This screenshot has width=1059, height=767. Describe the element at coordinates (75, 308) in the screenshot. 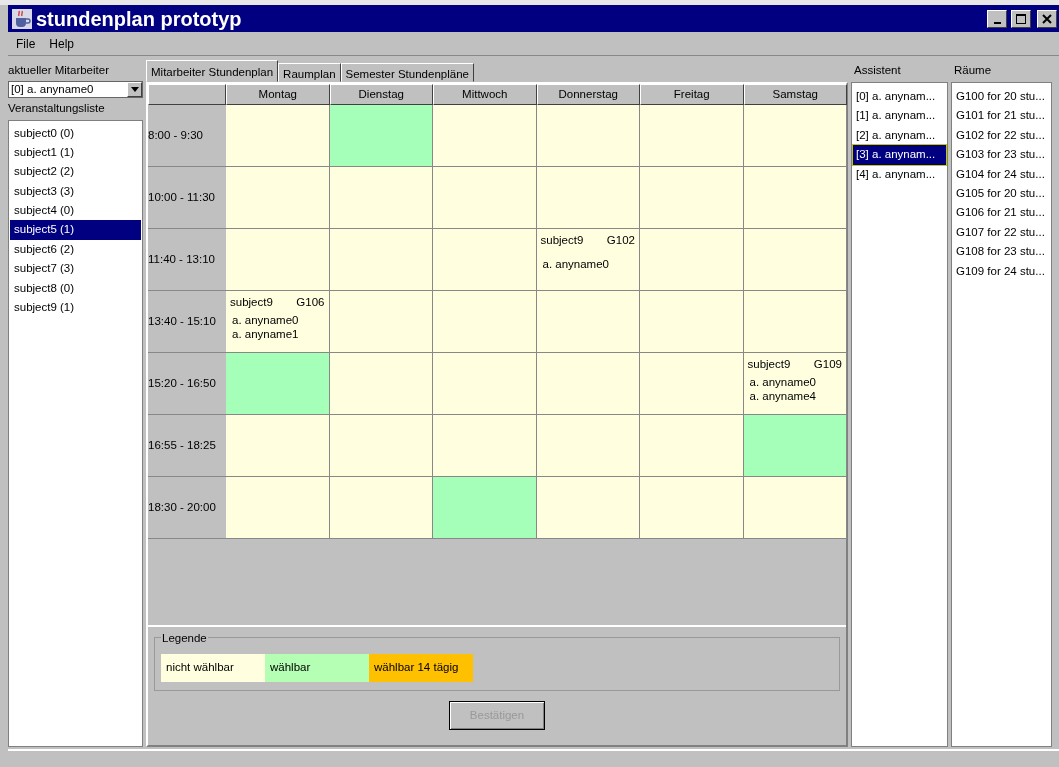

I see `course-item: subject9 (1)` at that location.